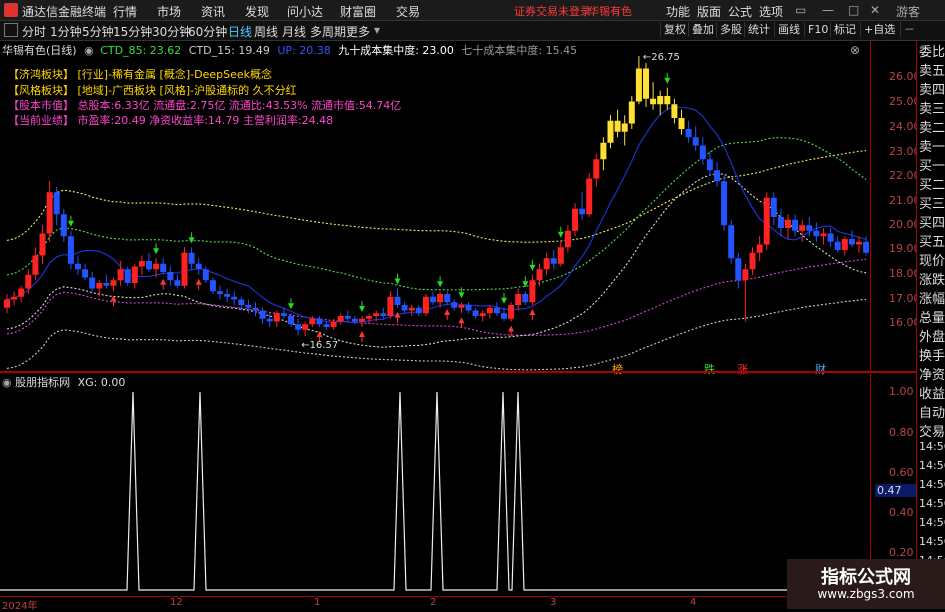 This screenshot has width=945, height=612. What do you see at coordinates (800, 10) in the screenshot?
I see `minimize-icon: ▭` at bounding box center [800, 10].